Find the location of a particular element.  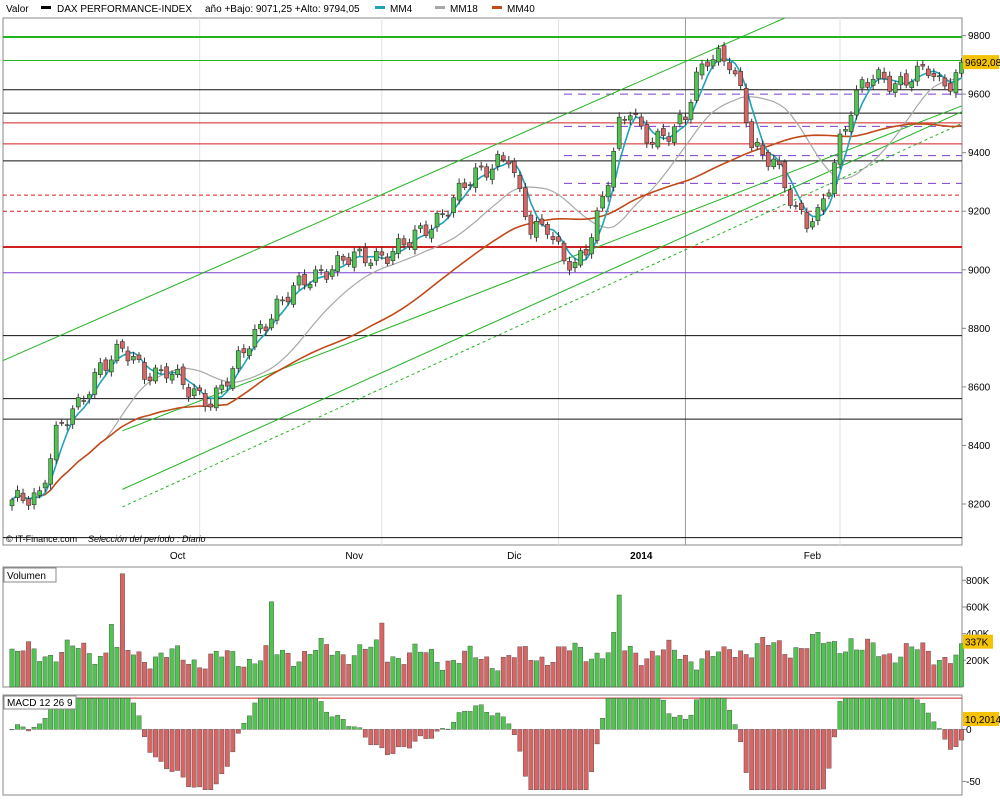

volume-ytick-label: 800K is located at coordinates (978, 581).